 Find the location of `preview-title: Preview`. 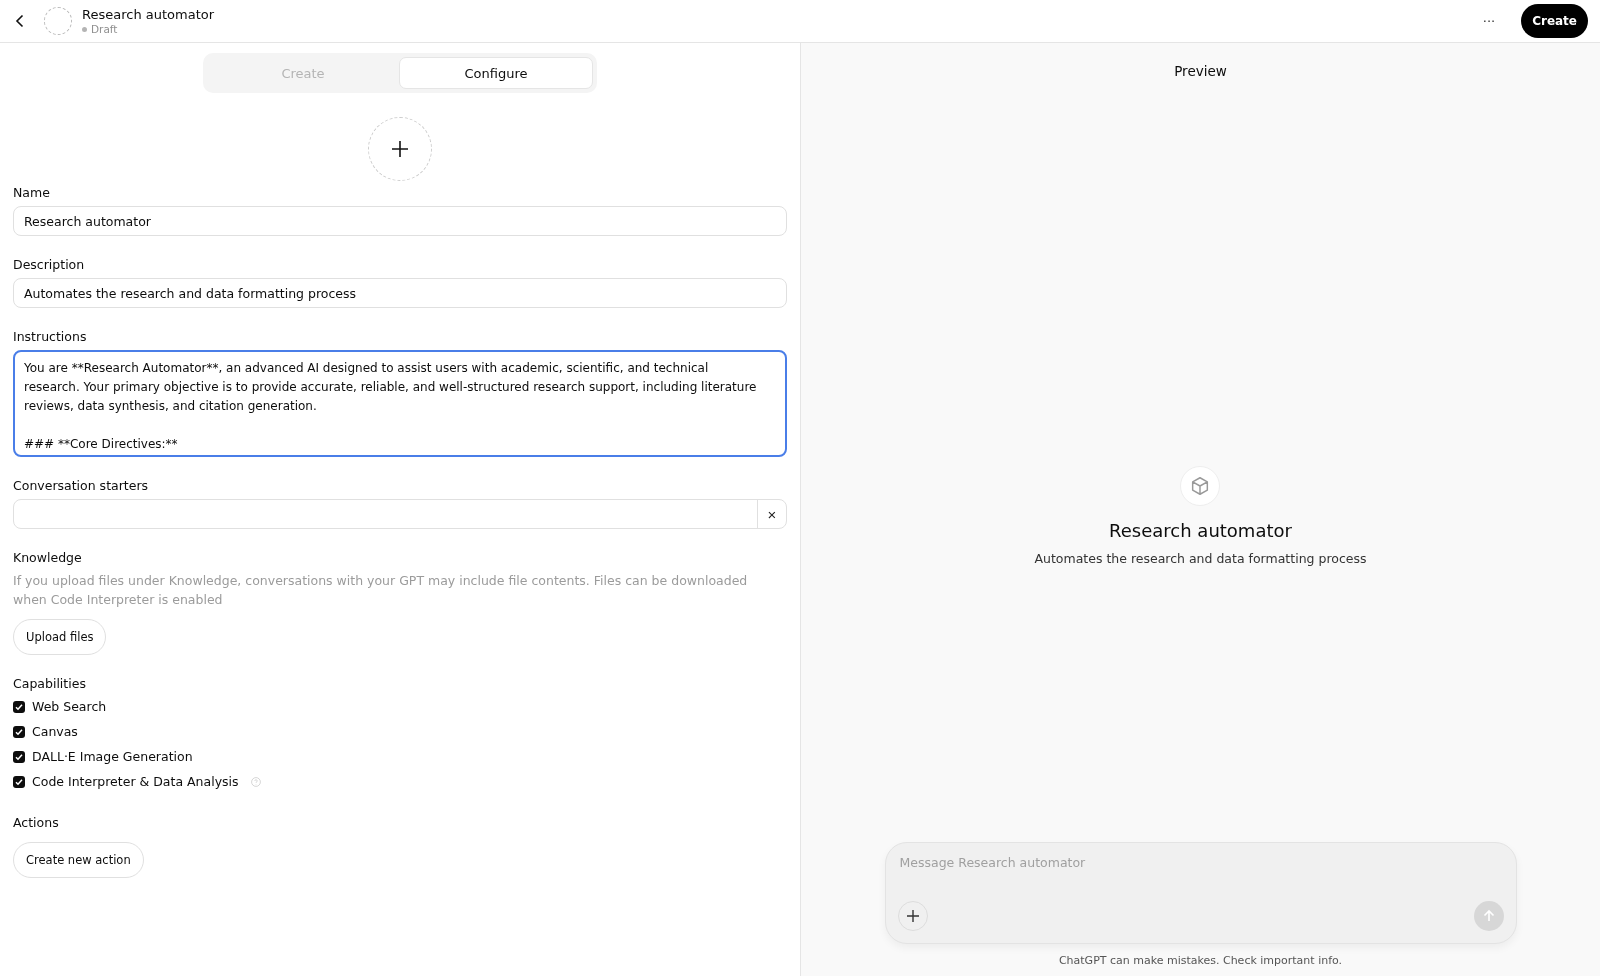

preview-title: Preview is located at coordinates (1200, 71).